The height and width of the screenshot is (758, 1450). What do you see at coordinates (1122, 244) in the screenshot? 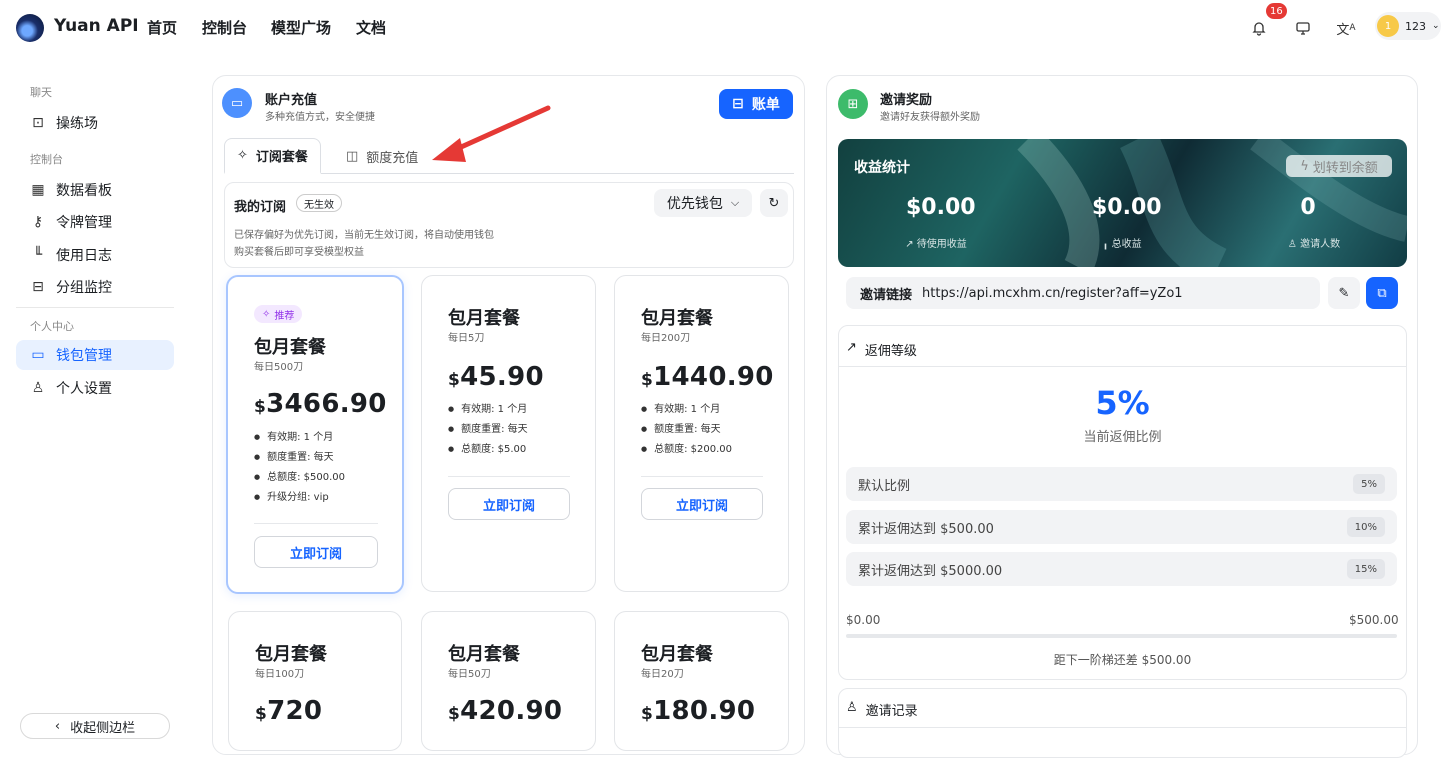
I see `total-earnings-label: ╻ 总收益` at bounding box center [1122, 244].